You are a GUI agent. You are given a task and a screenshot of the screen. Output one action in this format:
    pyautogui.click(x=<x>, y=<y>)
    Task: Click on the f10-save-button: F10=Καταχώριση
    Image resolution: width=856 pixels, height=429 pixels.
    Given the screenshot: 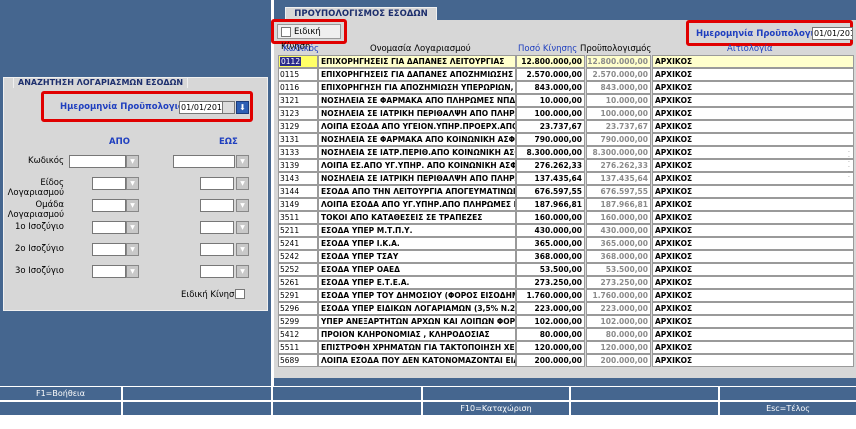 What is the action you would take?
    pyautogui.click(x=496, y=408)
    